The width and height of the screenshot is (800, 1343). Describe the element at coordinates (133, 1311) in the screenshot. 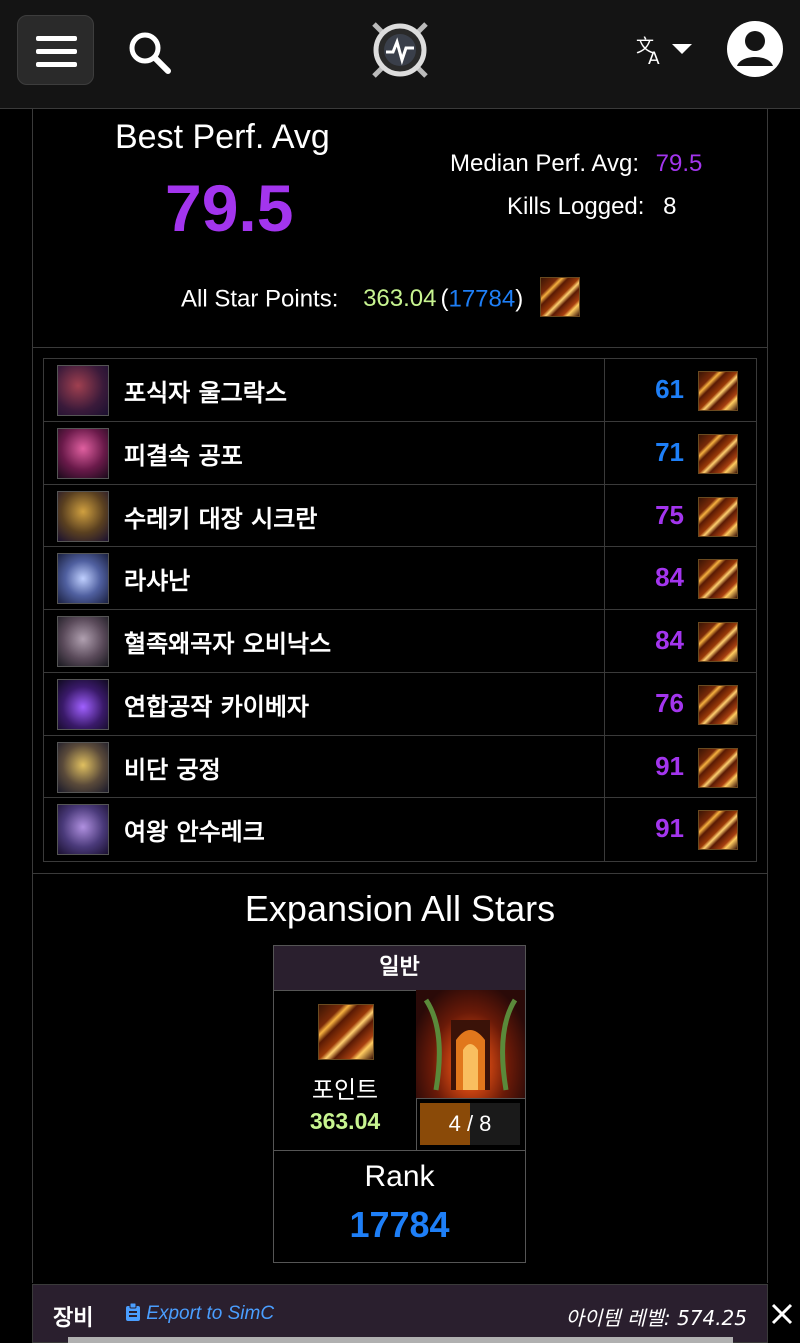

I see `clipboard-icon` at that location.